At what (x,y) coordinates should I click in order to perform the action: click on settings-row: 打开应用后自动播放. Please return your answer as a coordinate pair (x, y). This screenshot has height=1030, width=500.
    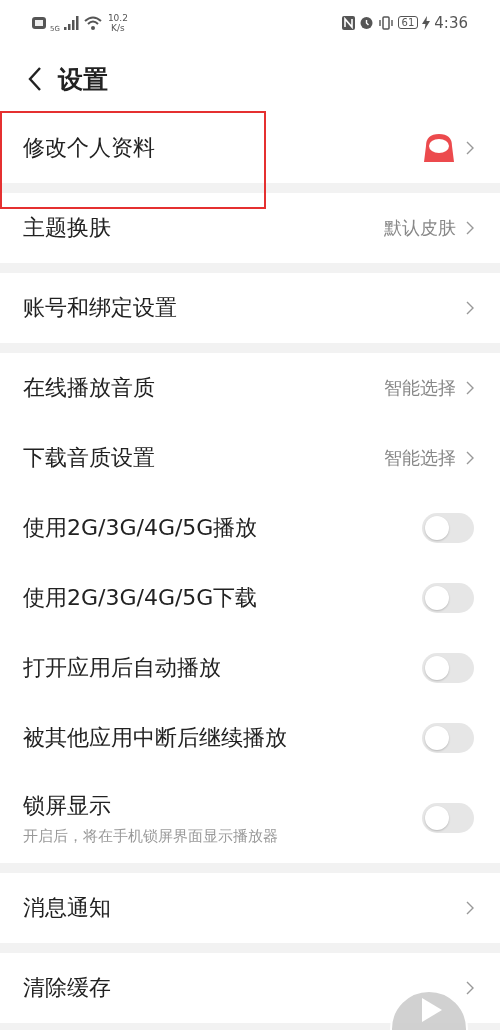
    Looking at the image, I should click on (250, 668).